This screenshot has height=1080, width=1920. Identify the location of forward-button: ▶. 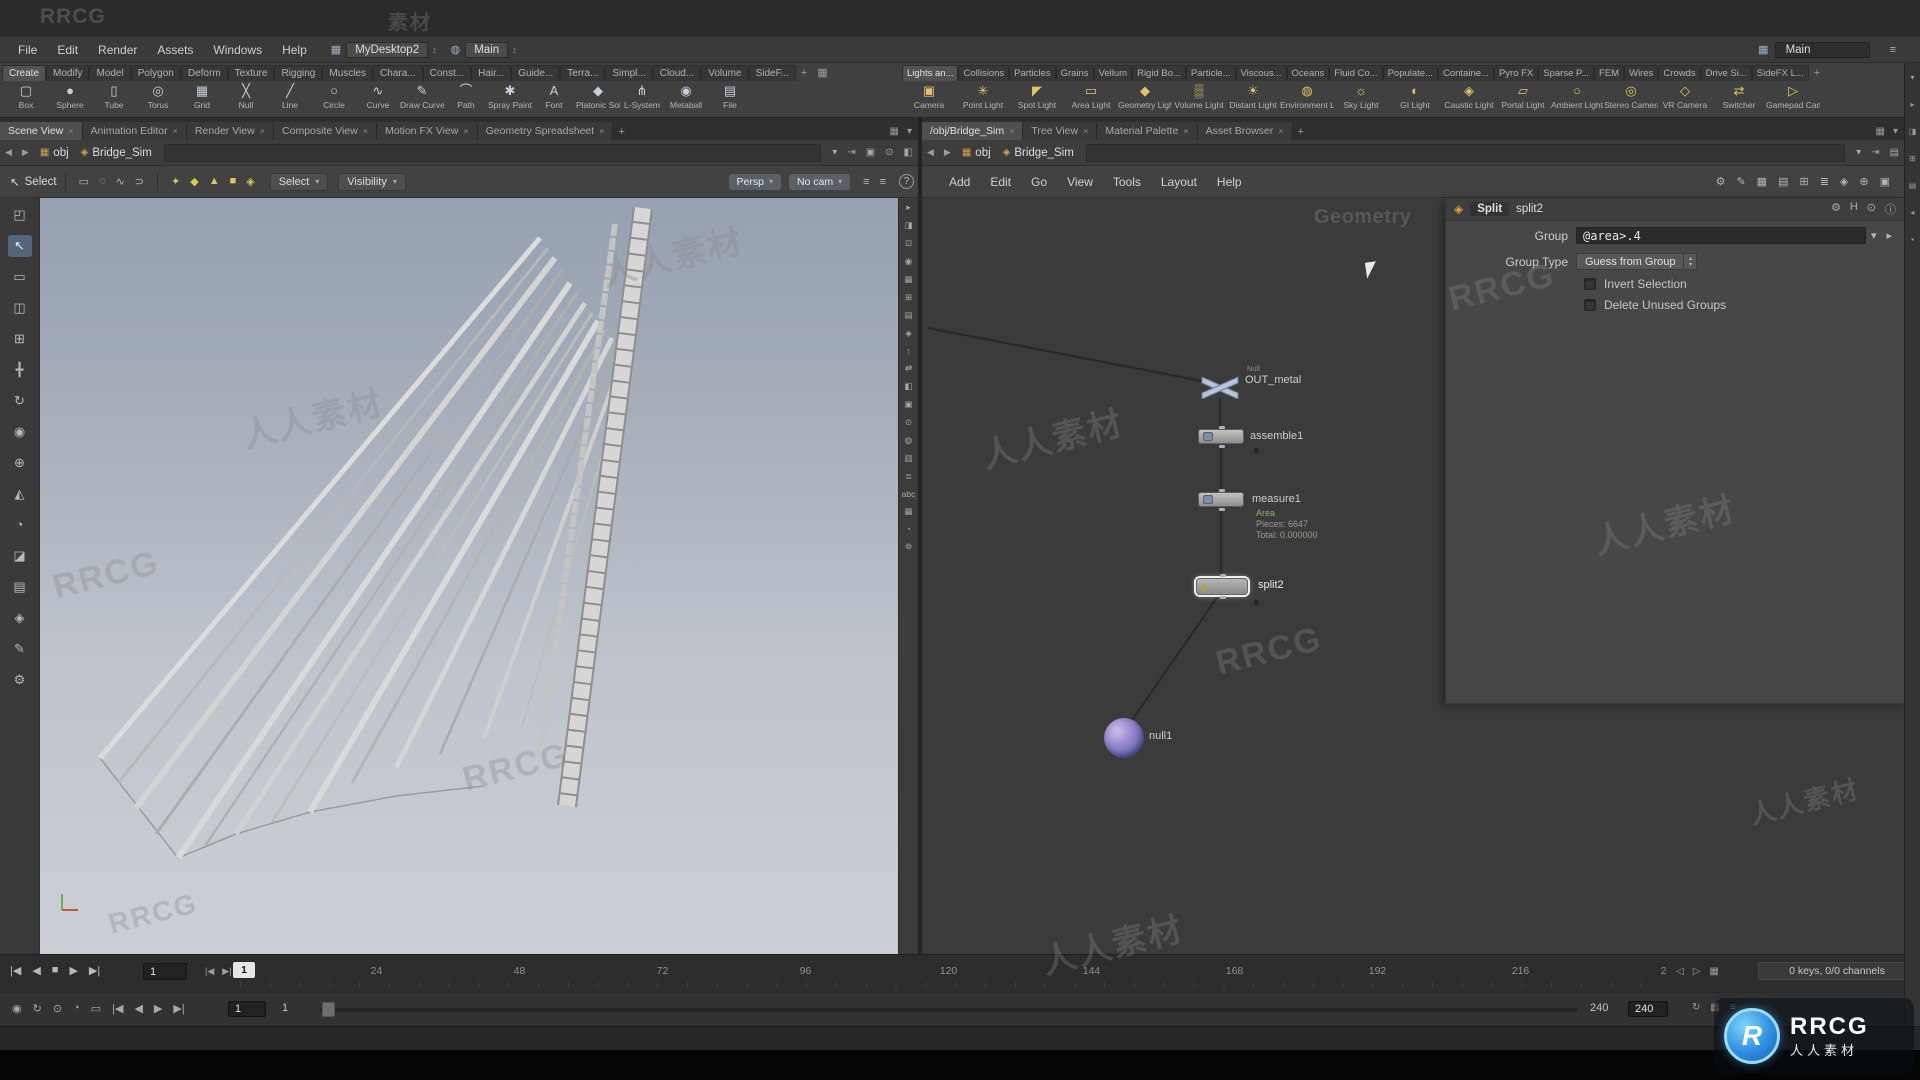
(947, 152).